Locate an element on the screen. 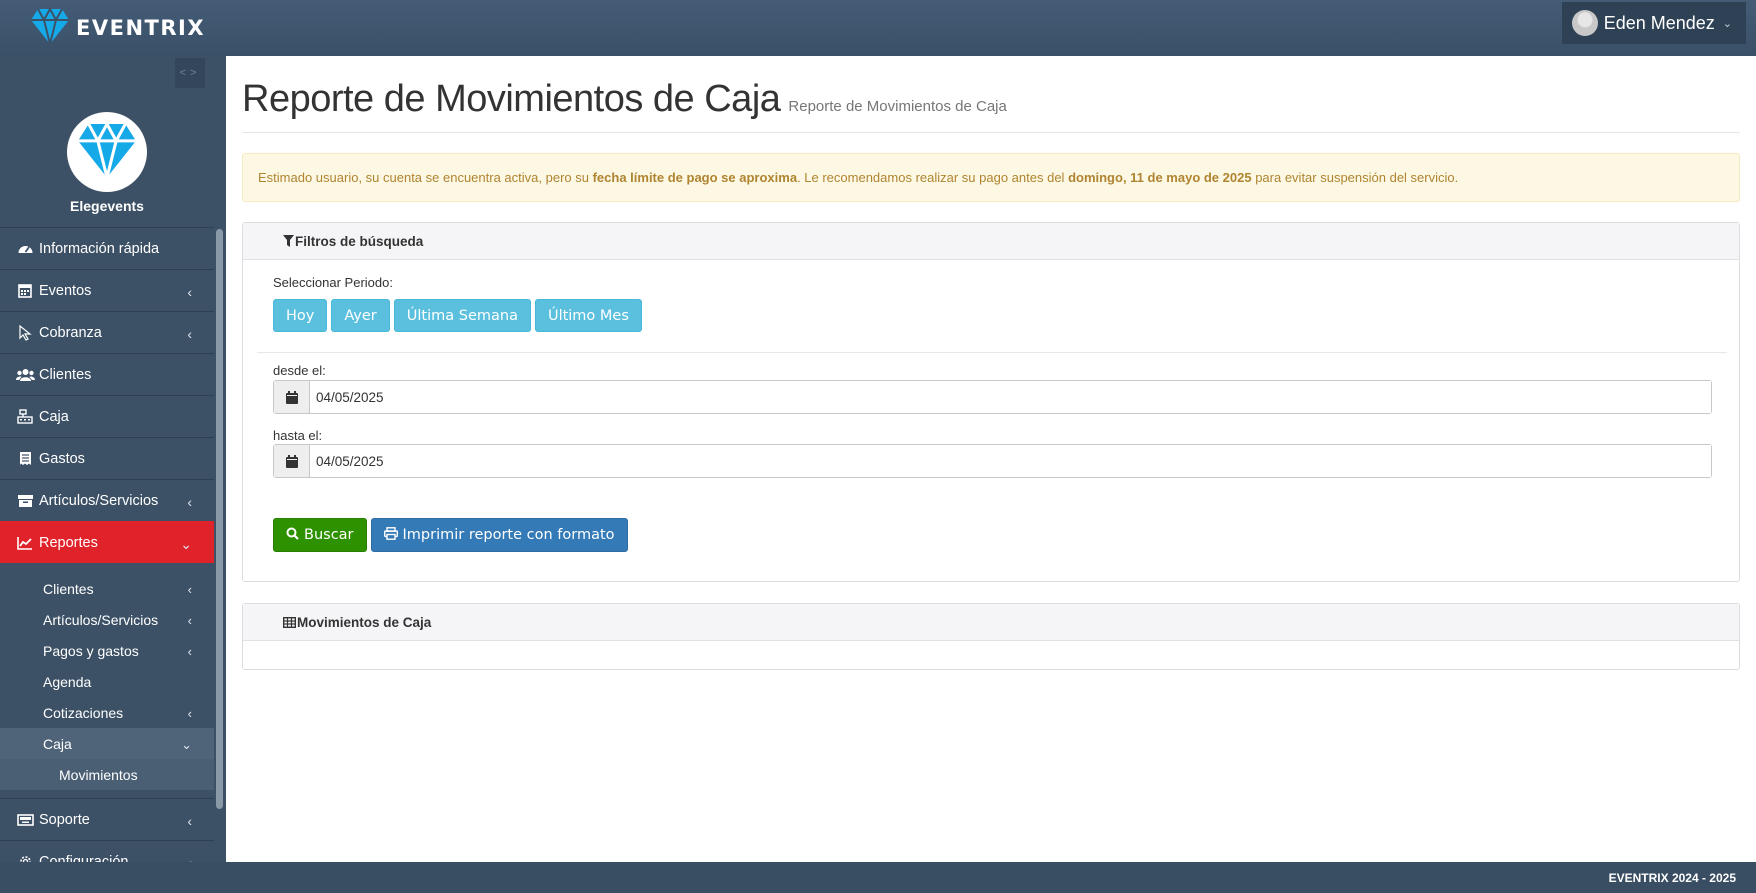 This screenshot has height=893, width=1756. cash-register-icon is located at coordinates (25, 416).